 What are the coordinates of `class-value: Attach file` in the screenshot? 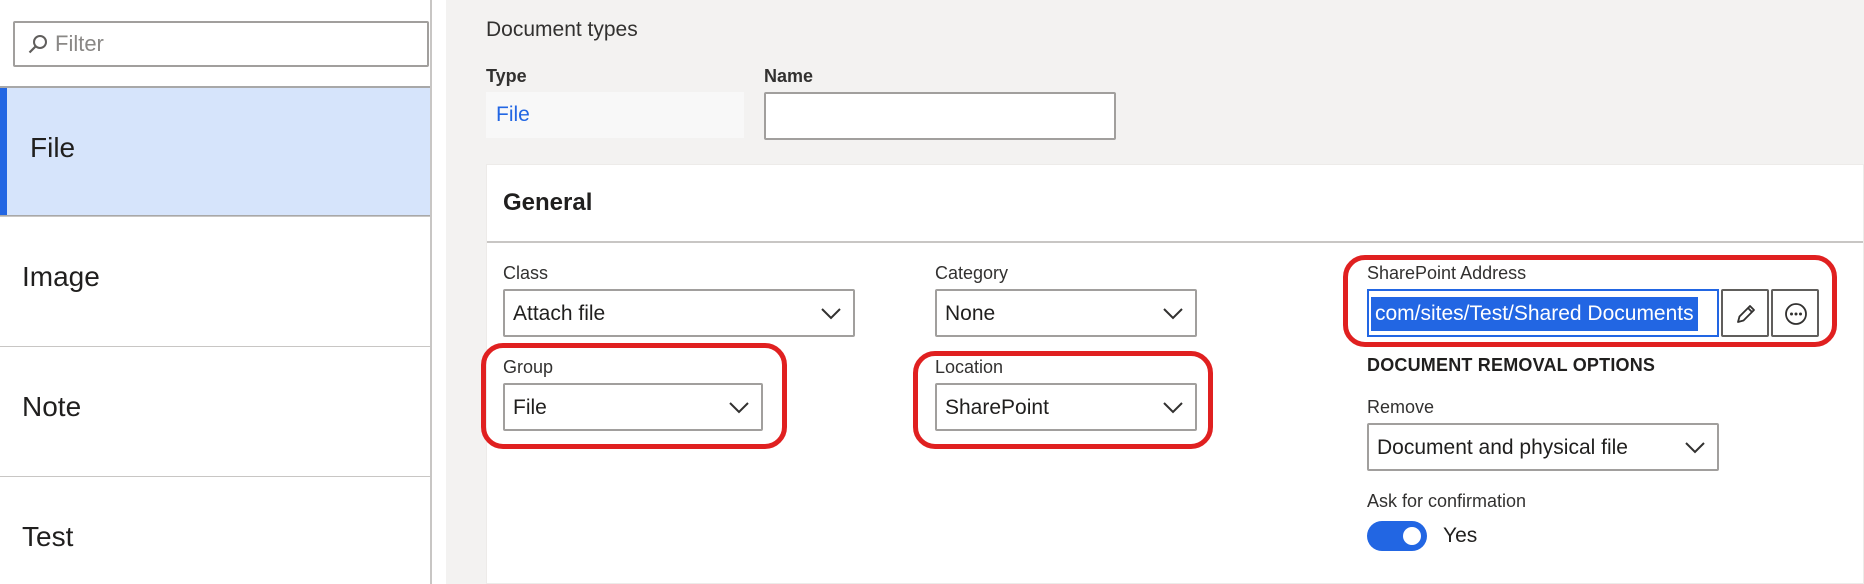 It's located at (559, 313).